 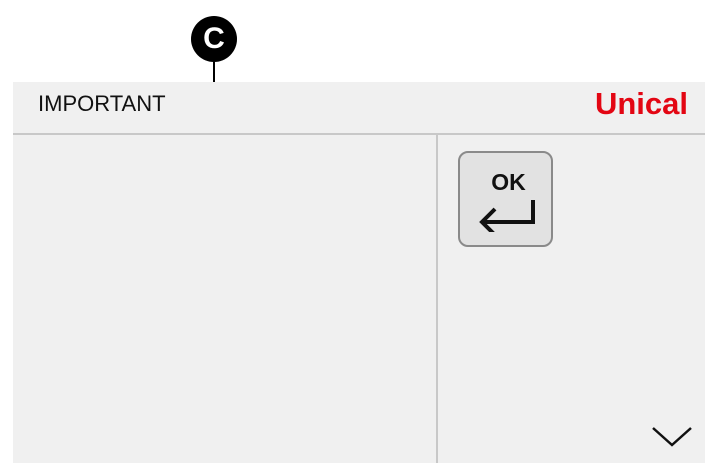 I want to click on brand-logo: Unical, so click(x=641, y=103).